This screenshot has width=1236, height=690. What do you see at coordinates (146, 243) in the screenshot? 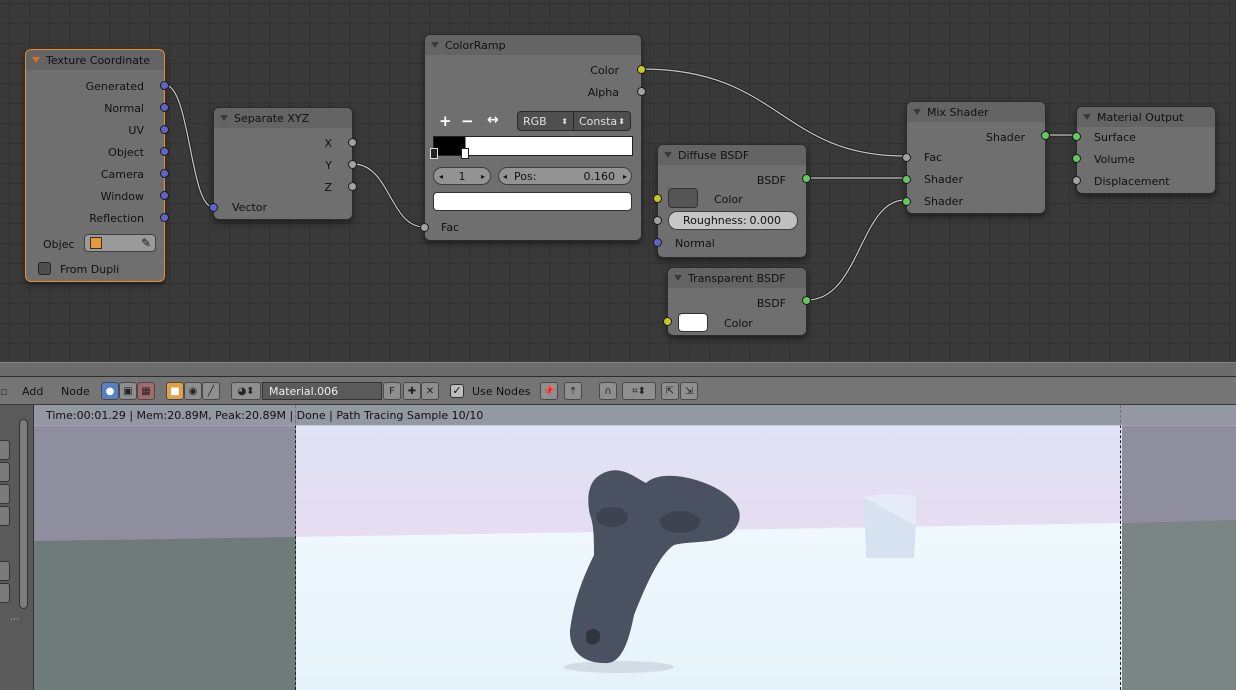
I see `eyedropper-icon: ✎` at bounding box center [146, 243].